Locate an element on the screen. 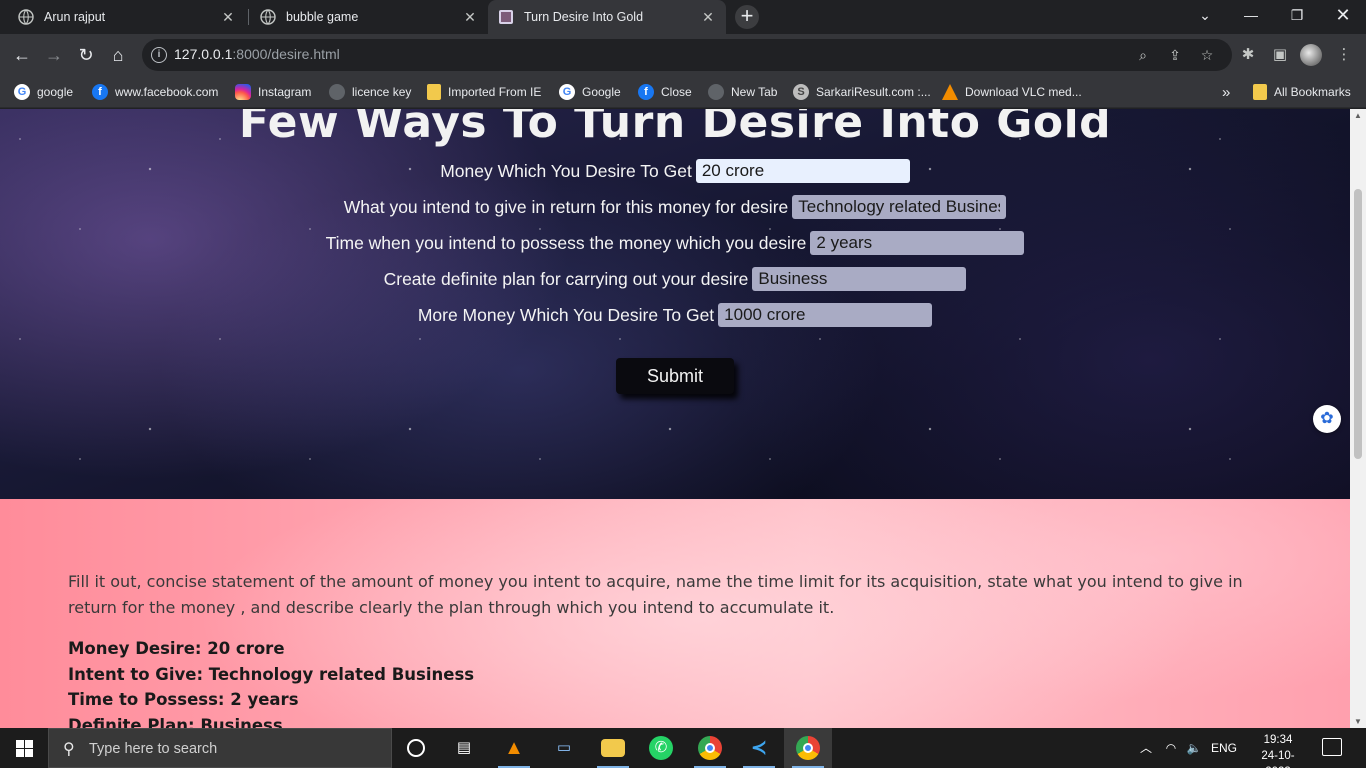  form-row-more-money: More Money Which You Desire To Get is located at coordinates (675, 315).